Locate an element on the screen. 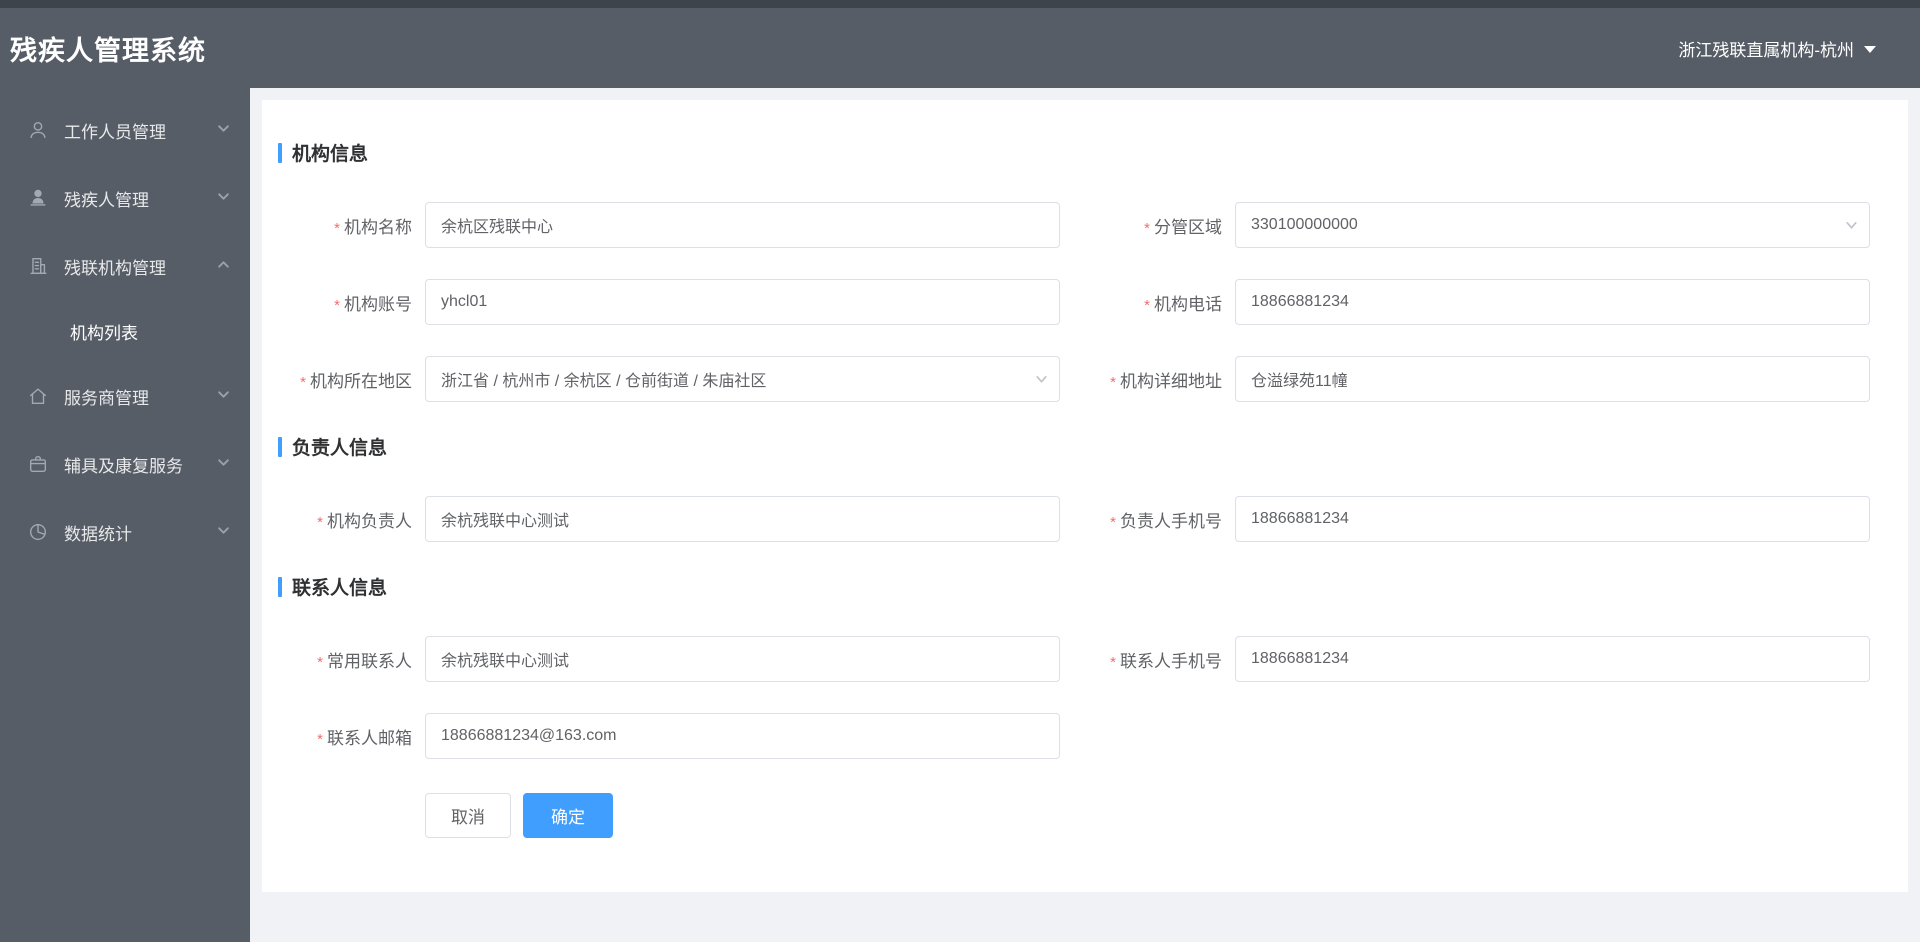 Image resolution: width=1920 pixels, height=942 pixels. app-header: 残疾人管理系统 浙江残联直属机构-杭州 is located at coordinates (960, 44).